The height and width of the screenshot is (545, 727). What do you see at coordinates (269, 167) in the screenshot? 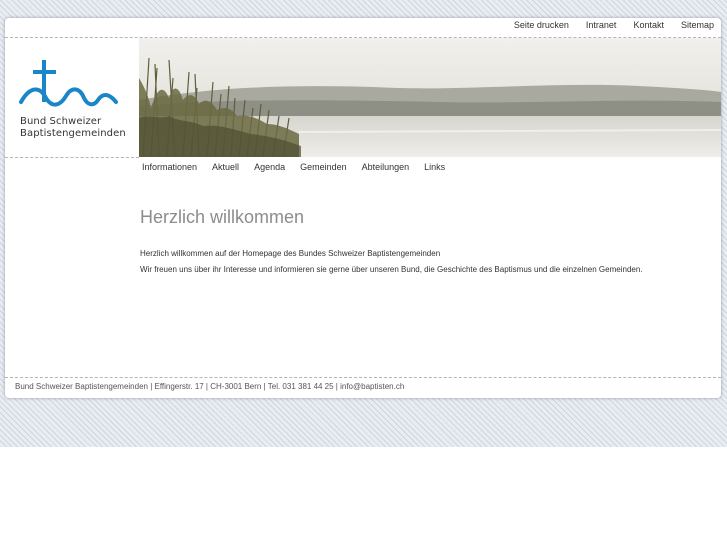
I see `nav-item-agenda: Agenda` at bounding box center [269, 167].